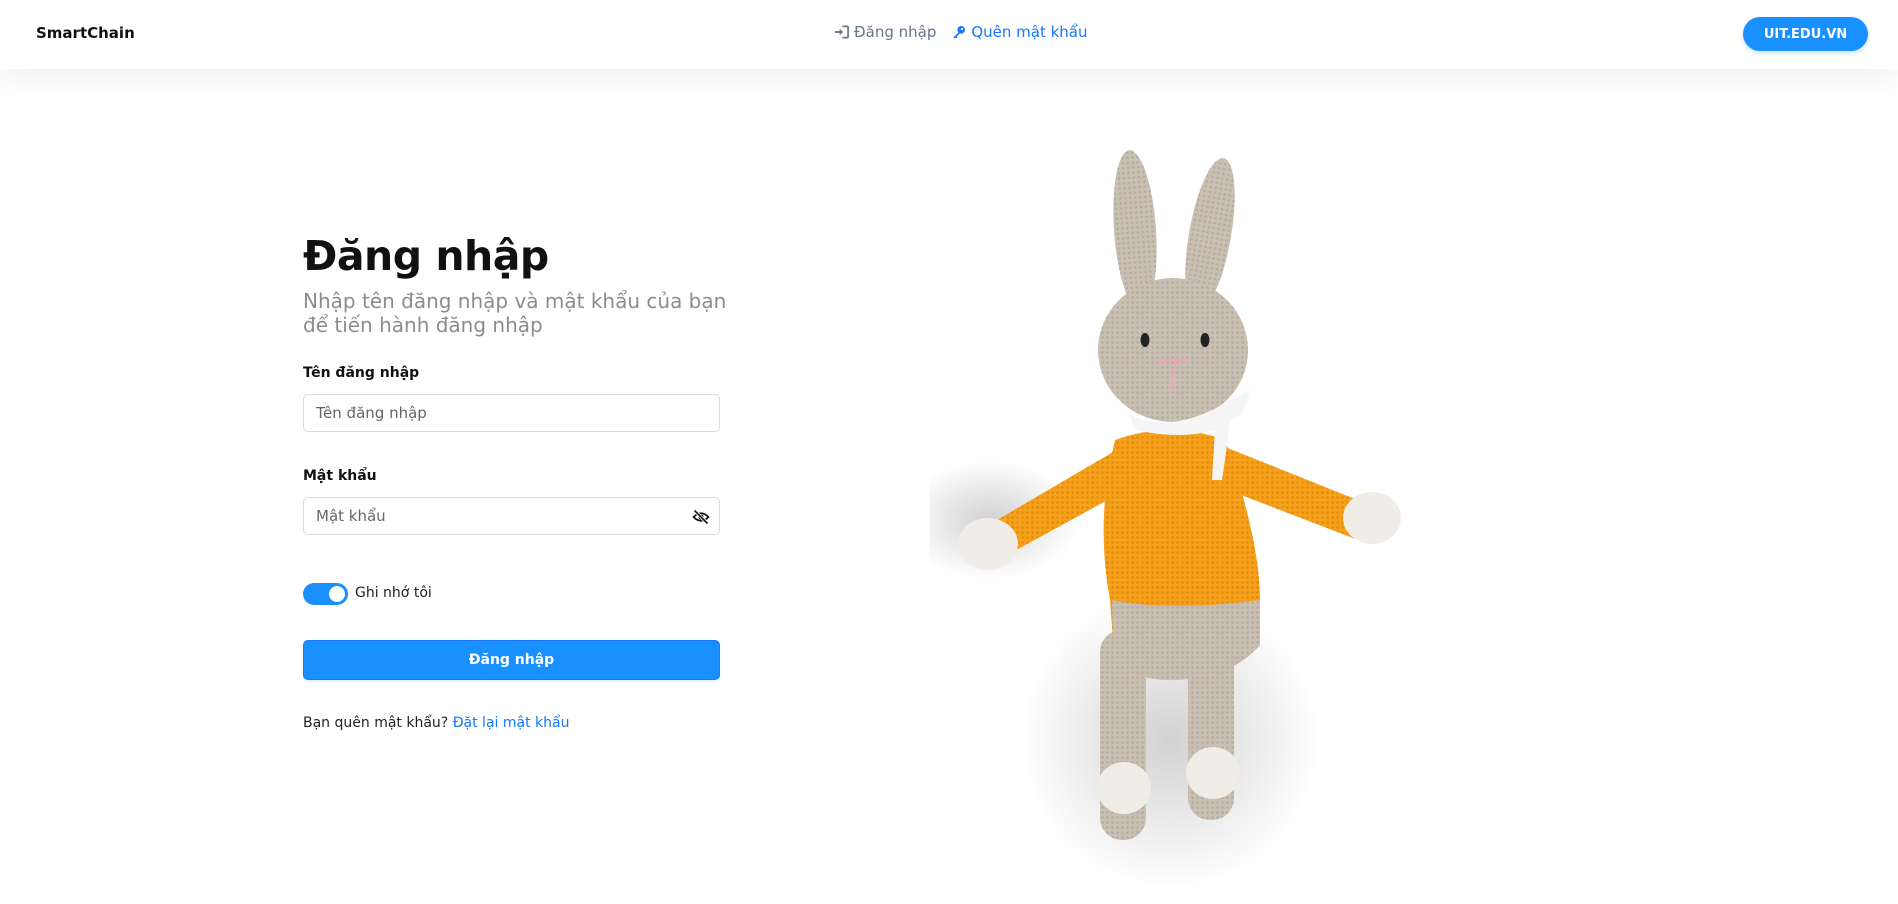 Image resolution: width=1898 pixels, height=904 pixels. I want to click on remember-me-toggle, so click(325, 594).